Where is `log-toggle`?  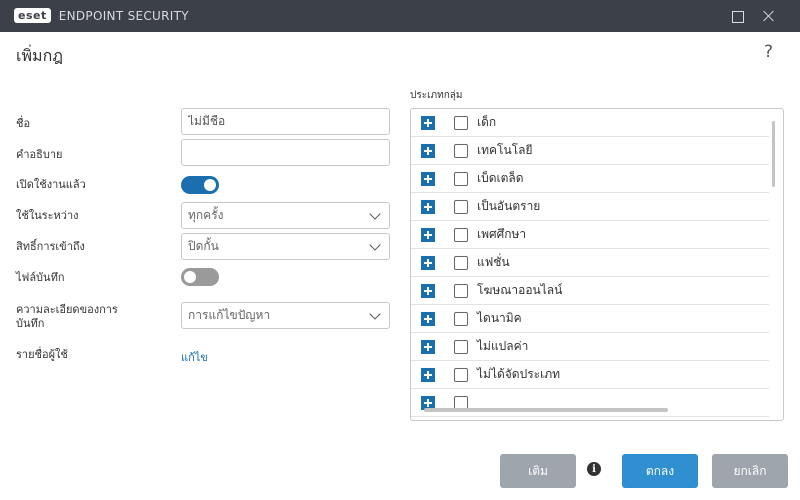
log-toggle is located at coordinates (200, 277).